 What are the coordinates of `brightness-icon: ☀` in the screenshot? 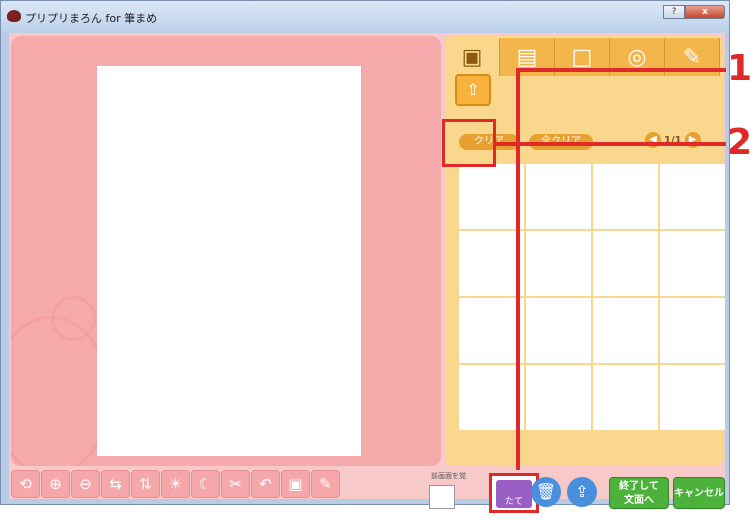 It's located at (175, 484).